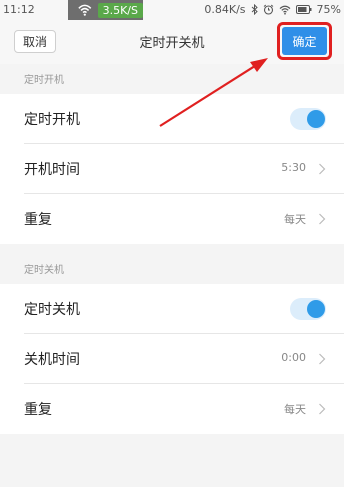 Image resolution: width=344 pixels, height=487 pixels. What do you see at coordinates (254, 9) in the screenshot?
I see `bluetooth-icon` at bounding box center [254, 9].